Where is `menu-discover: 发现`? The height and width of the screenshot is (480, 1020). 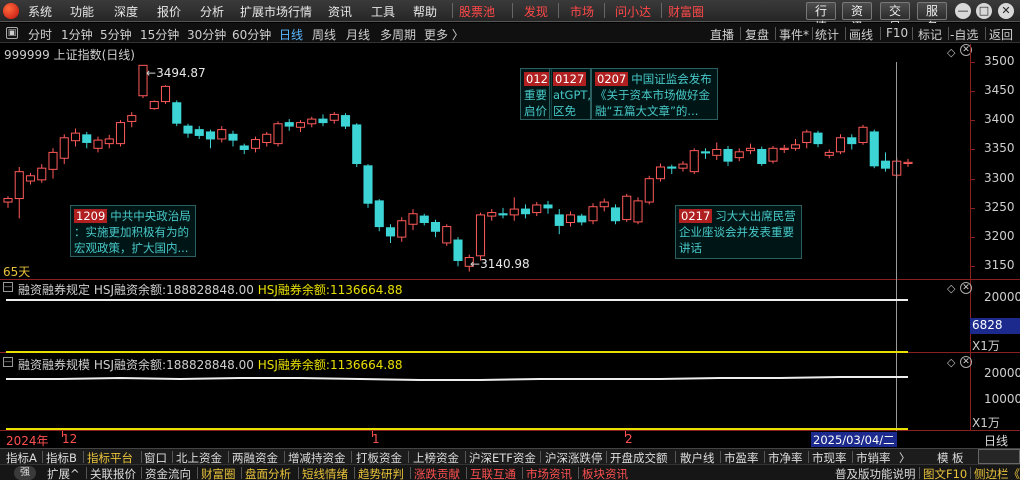 menu-discover: 发现 is located at coordinates (536, 11).